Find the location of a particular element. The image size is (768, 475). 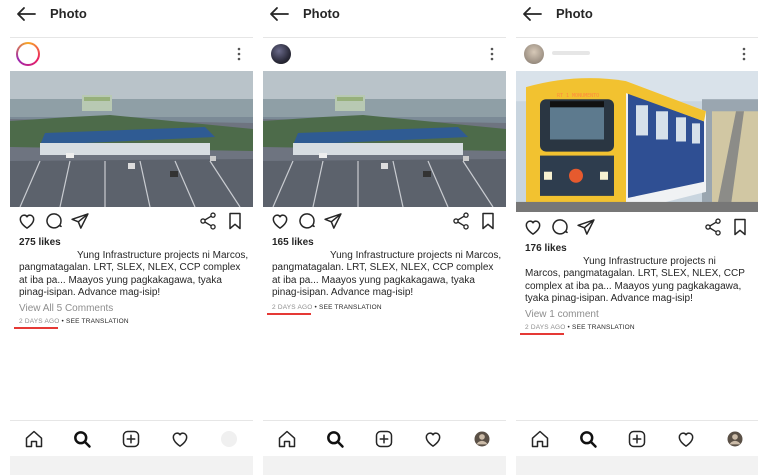

like-count: 176 likes is located at coordinates (546, 248).